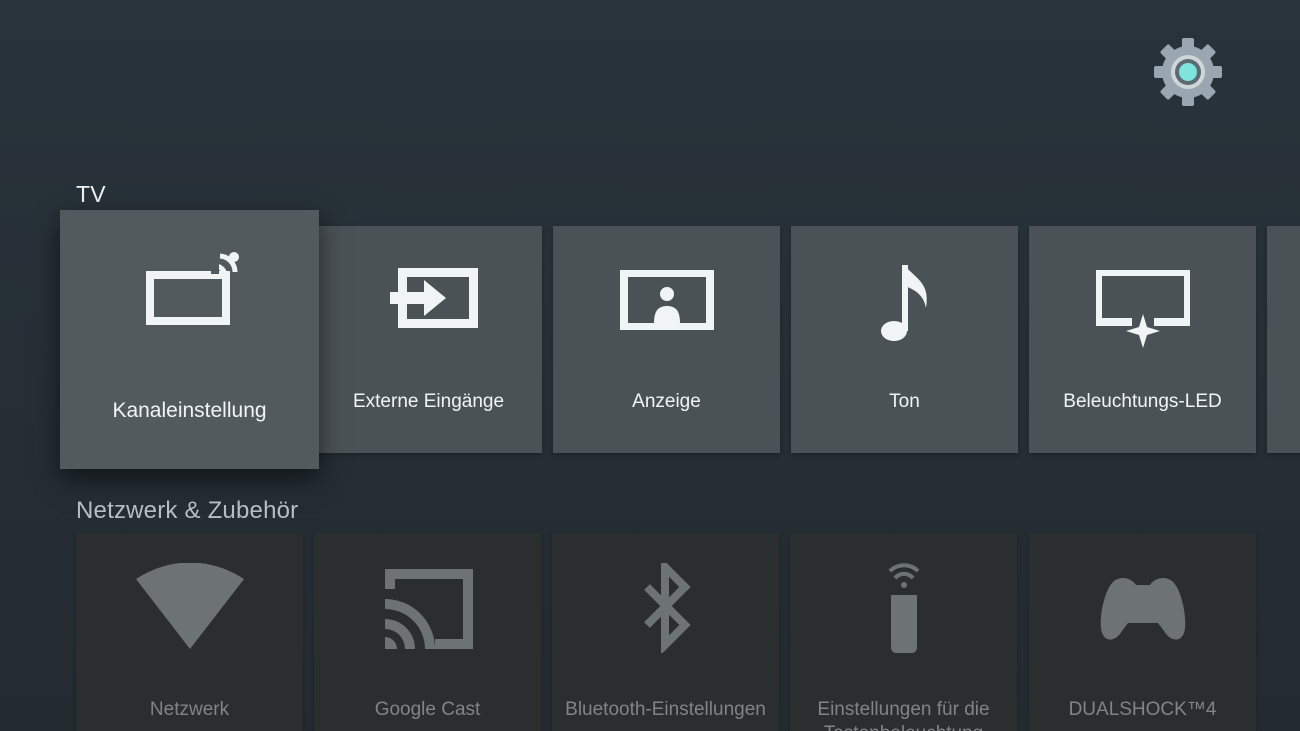 This screenshot has height=731, width=1300. I want to click on section-title-network: Netzwerk & Zubehör, so click(187, 510).